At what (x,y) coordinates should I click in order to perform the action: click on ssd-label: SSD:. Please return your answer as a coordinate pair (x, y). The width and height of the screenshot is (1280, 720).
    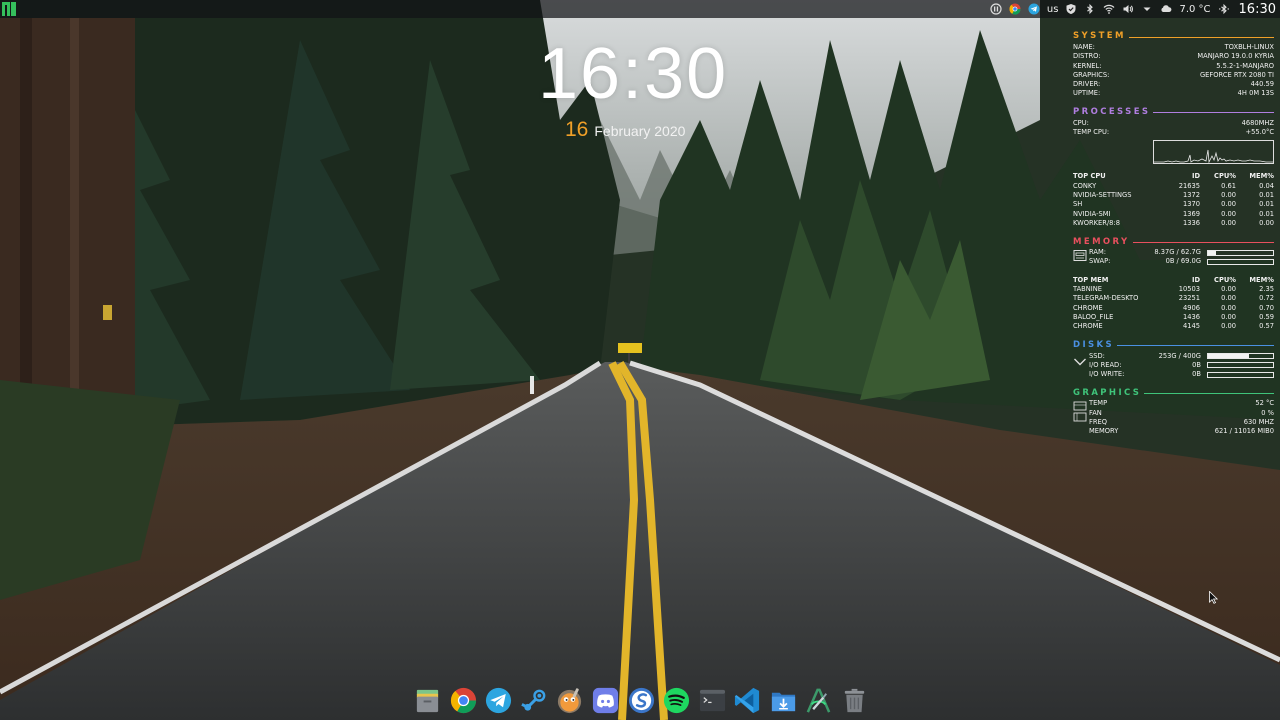
    Looking at the image, I should click on (1097, 355).